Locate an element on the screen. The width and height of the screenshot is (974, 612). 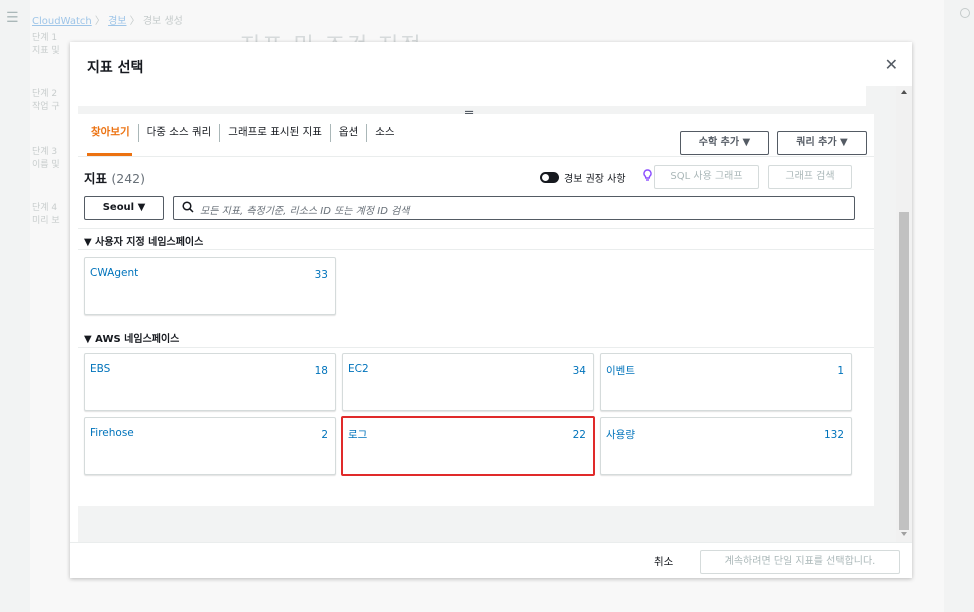
step-label: 미리 보 is located at coordinates (46, 221).